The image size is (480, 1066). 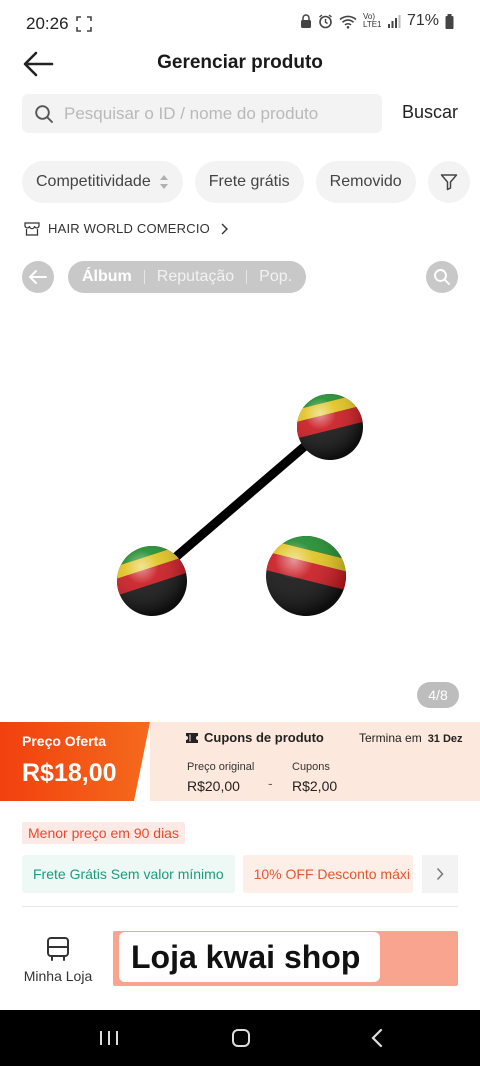 I want to click on offer-price-value: R$18,00, so click(x=69, y=773).